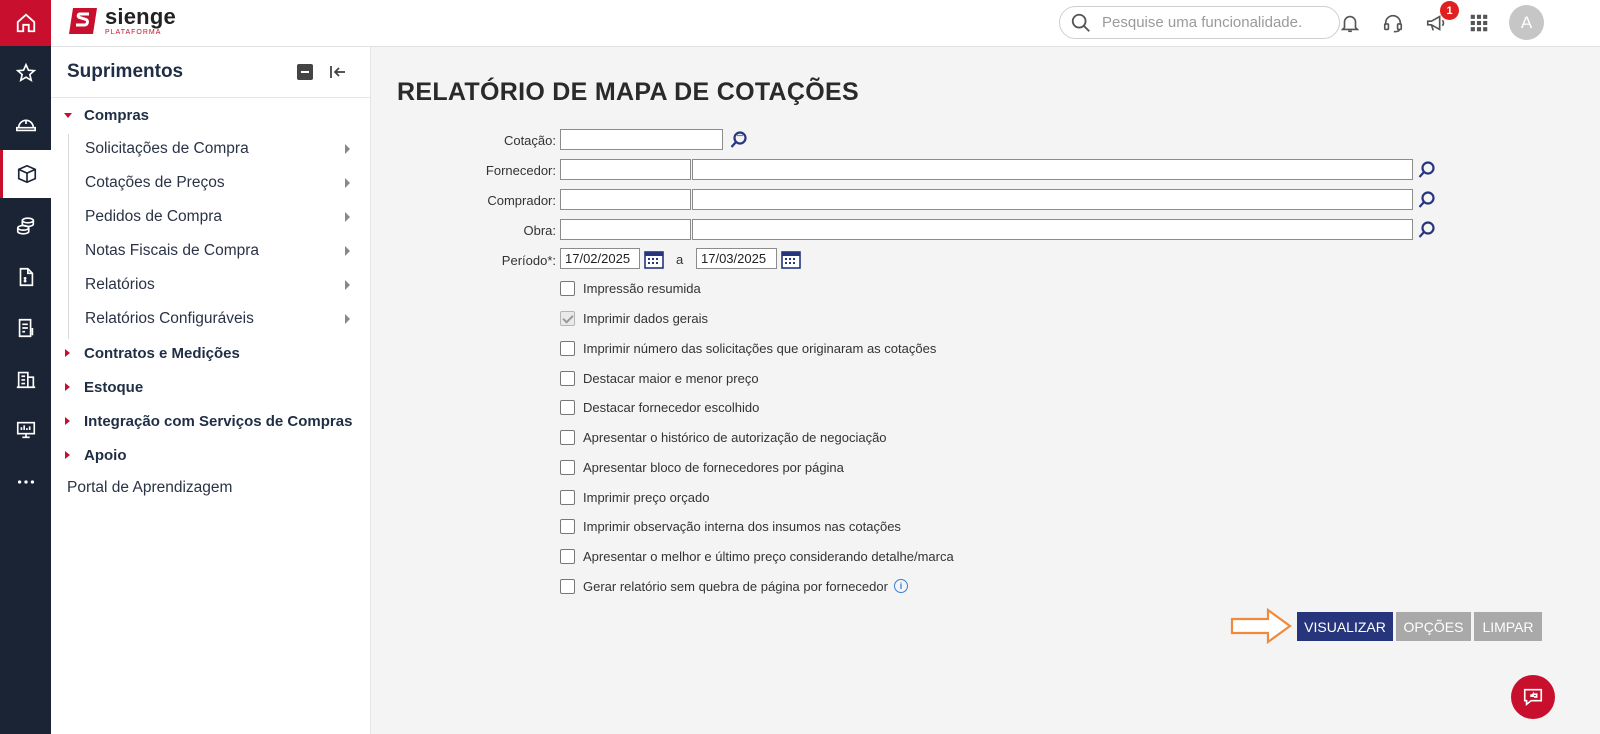  I want to click on info-icon: i, so click(900, 586).